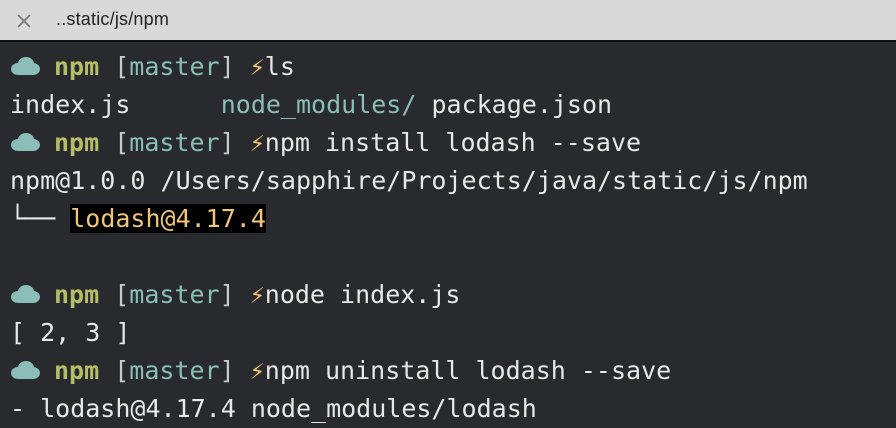 This screenshot has height=428, width=896. What do you see at coordinates (453, 333) in the screenshot?
I see `node-output-line: [ 2, 3 ]` at bounding box center [453, 333].